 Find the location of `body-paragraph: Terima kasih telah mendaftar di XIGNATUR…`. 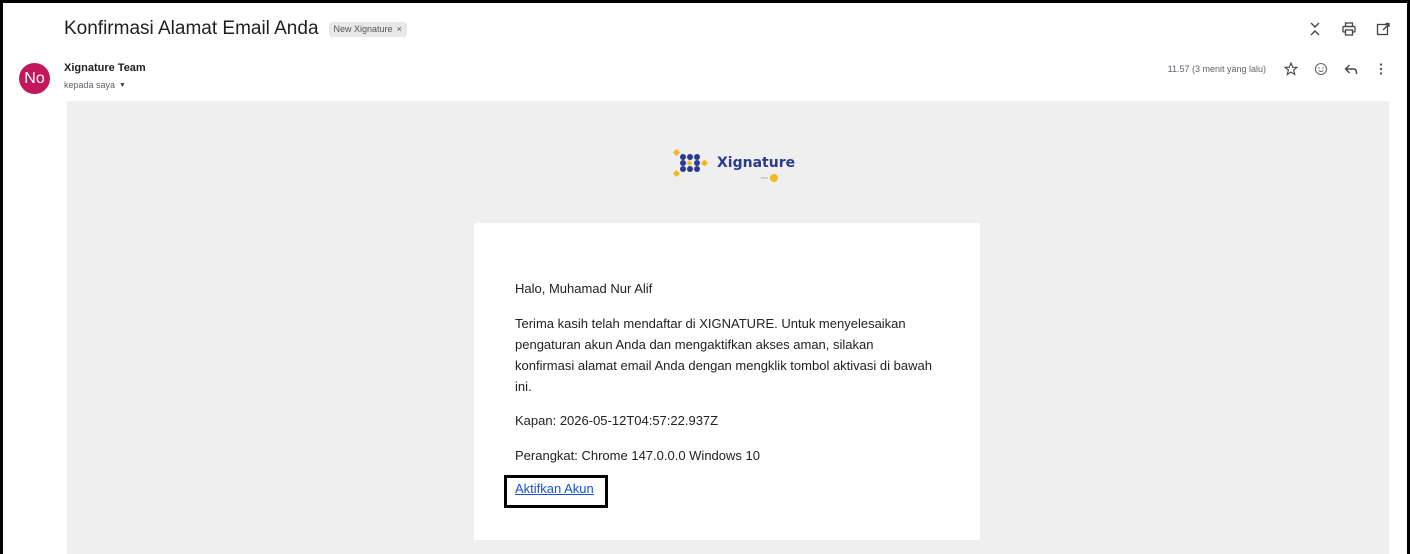

body-paragraph: Terima kasih telah mendaftar di XIGNATUR… is located at coordinates (723, 355).